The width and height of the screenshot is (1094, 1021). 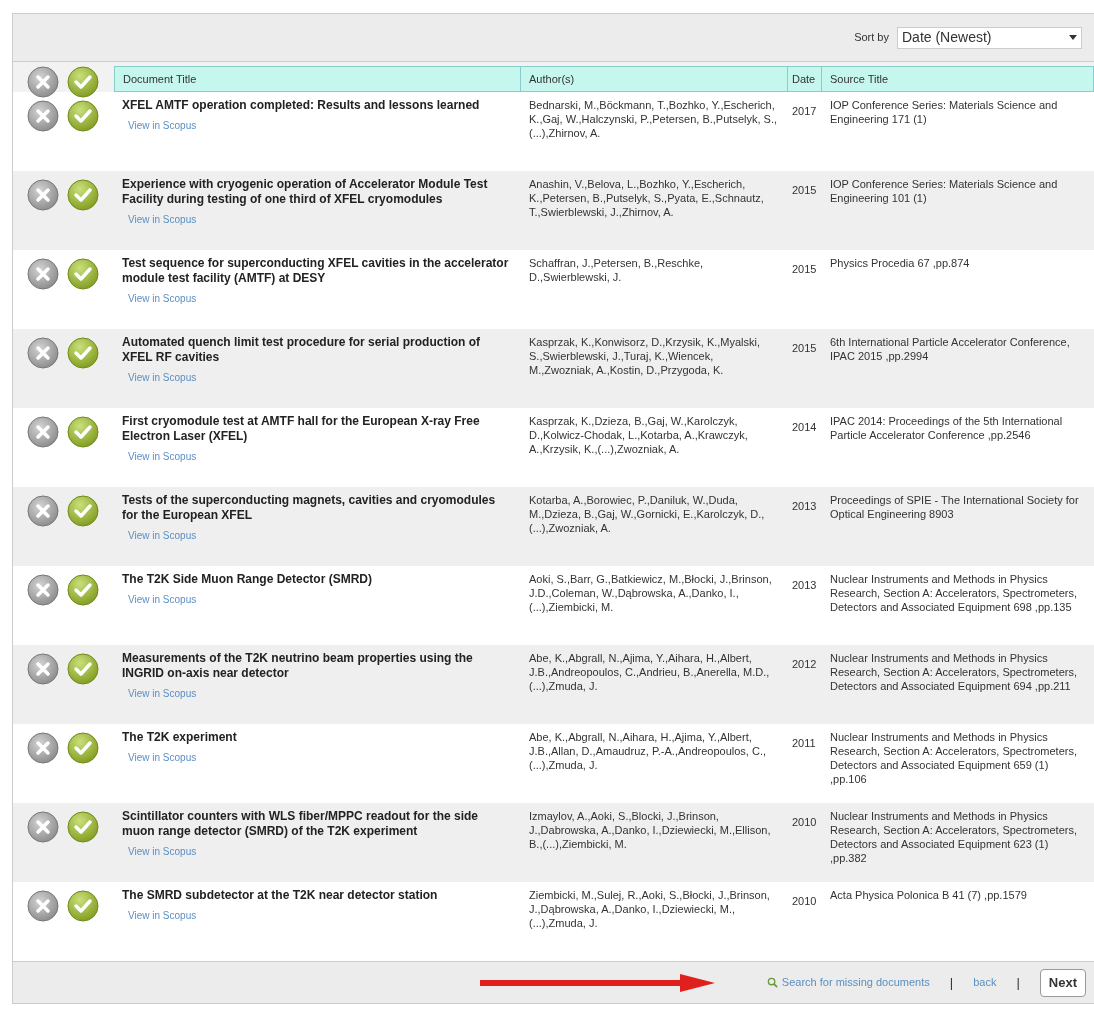 I want to click on document-title: Measurements of the T2K neutrino beam properties using the INGRID on-axis near detector, so click(x=298, y=666).